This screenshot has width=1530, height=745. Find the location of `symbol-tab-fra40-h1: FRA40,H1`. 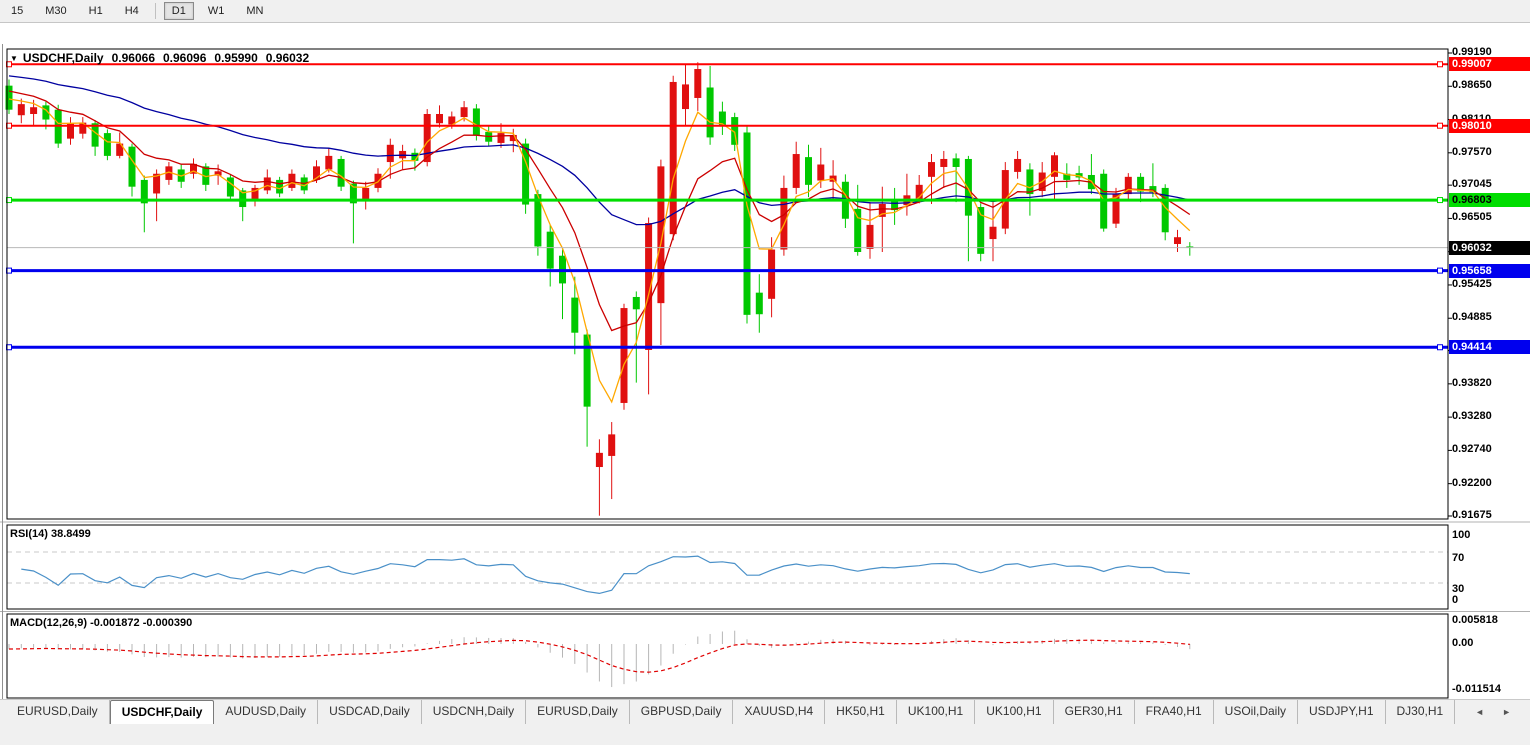

symbol-tab-fra40-h1: FRA40,H1 is located at coordinates (1174, 712).